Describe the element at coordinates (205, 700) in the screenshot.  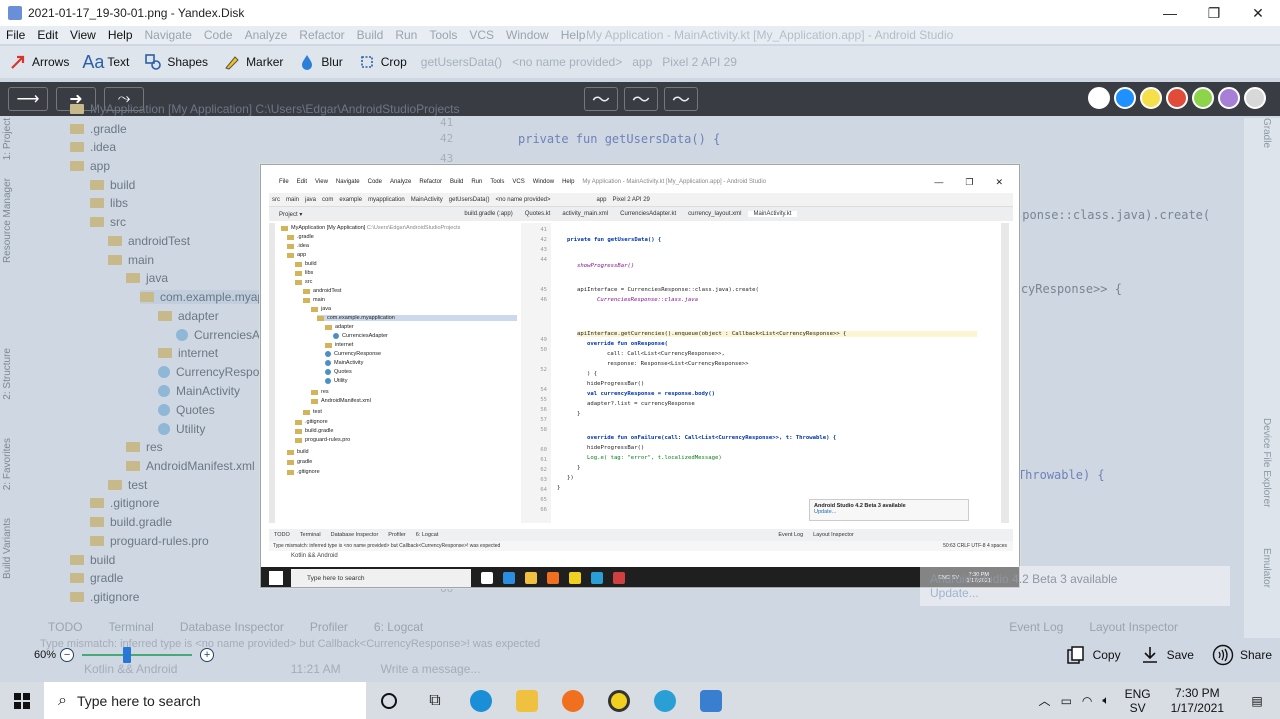
I see `taskbar-search: ⌕ Type here to search` at that location.